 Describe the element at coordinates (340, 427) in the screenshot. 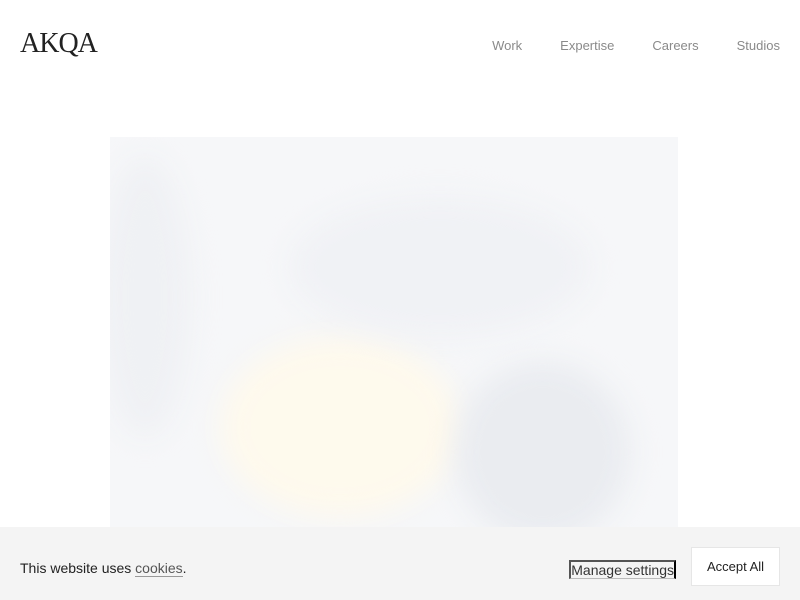

I see `hero-image-highlight` at that location.